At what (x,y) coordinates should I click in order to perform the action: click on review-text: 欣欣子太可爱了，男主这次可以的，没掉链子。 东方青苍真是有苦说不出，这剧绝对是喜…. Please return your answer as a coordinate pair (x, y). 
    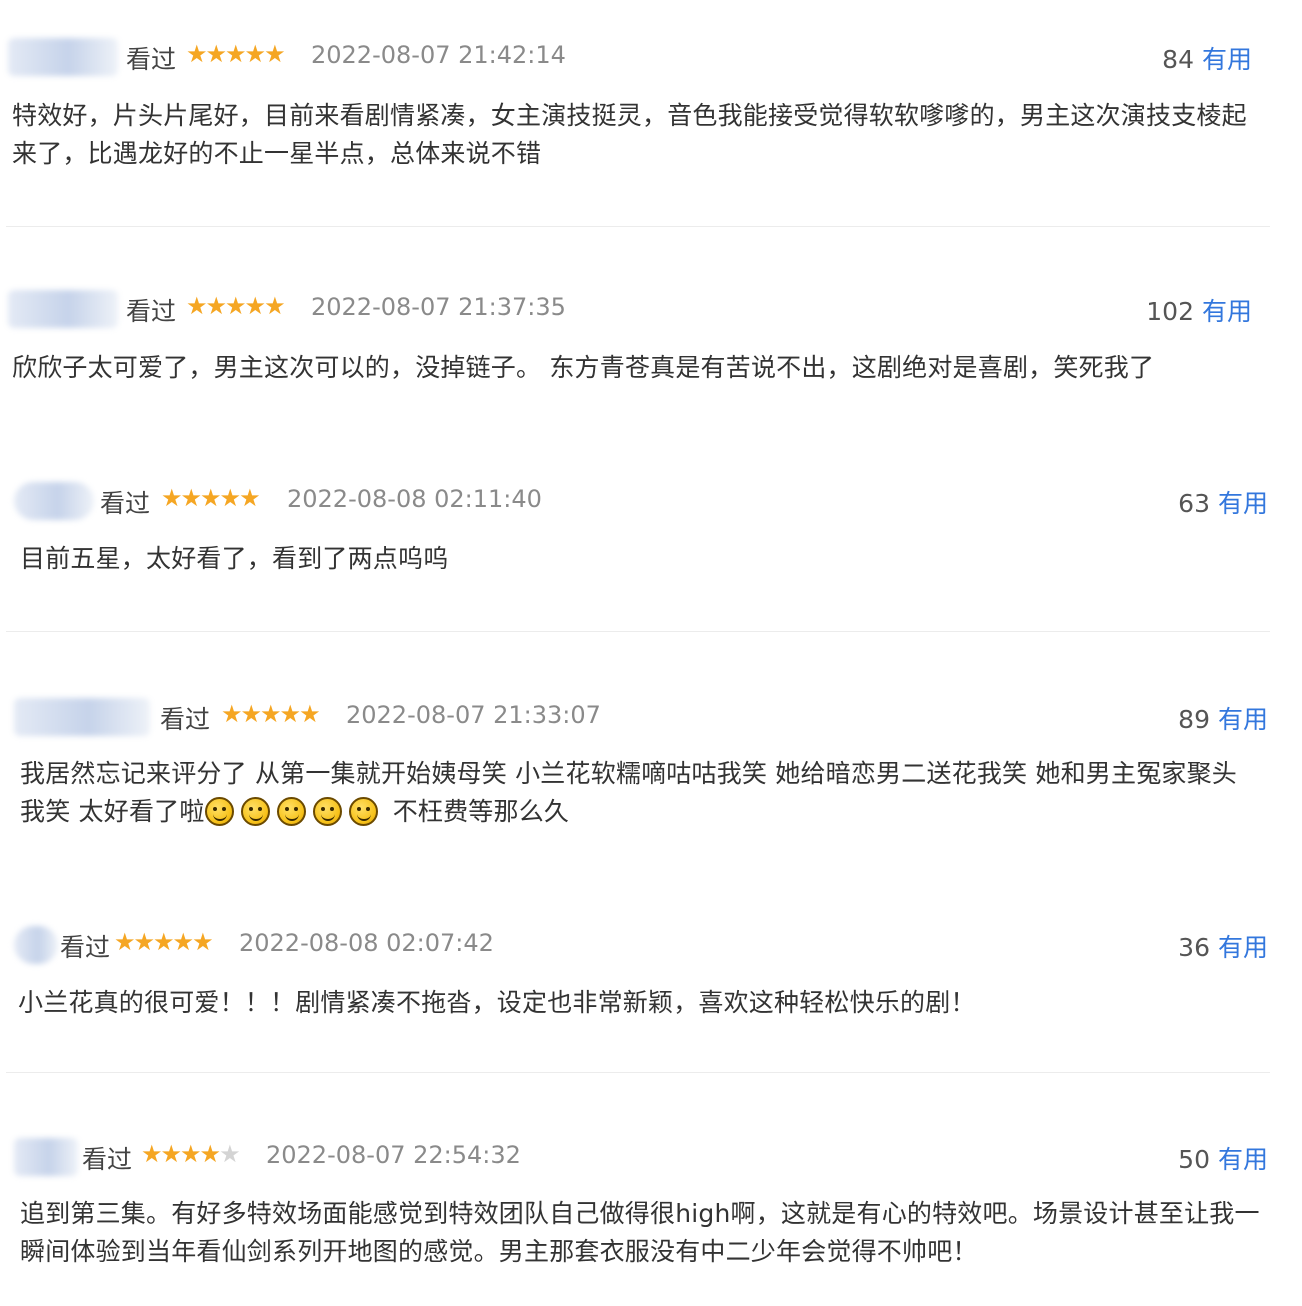
    Looking at the image, I should click on (583, 367).